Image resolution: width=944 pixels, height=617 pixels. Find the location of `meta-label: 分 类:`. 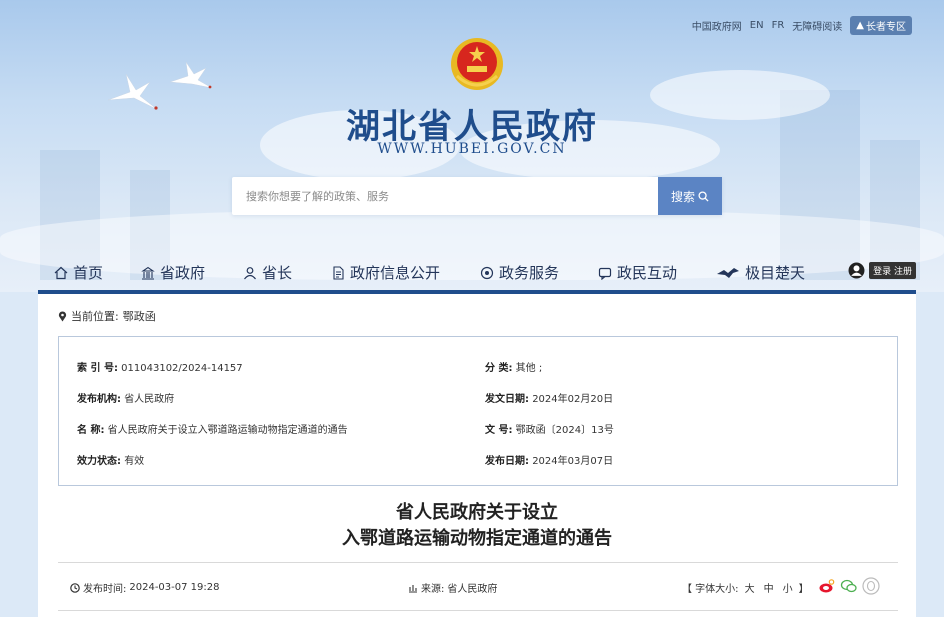

meta-label: 分 类: is located at coordinates (499, 368).